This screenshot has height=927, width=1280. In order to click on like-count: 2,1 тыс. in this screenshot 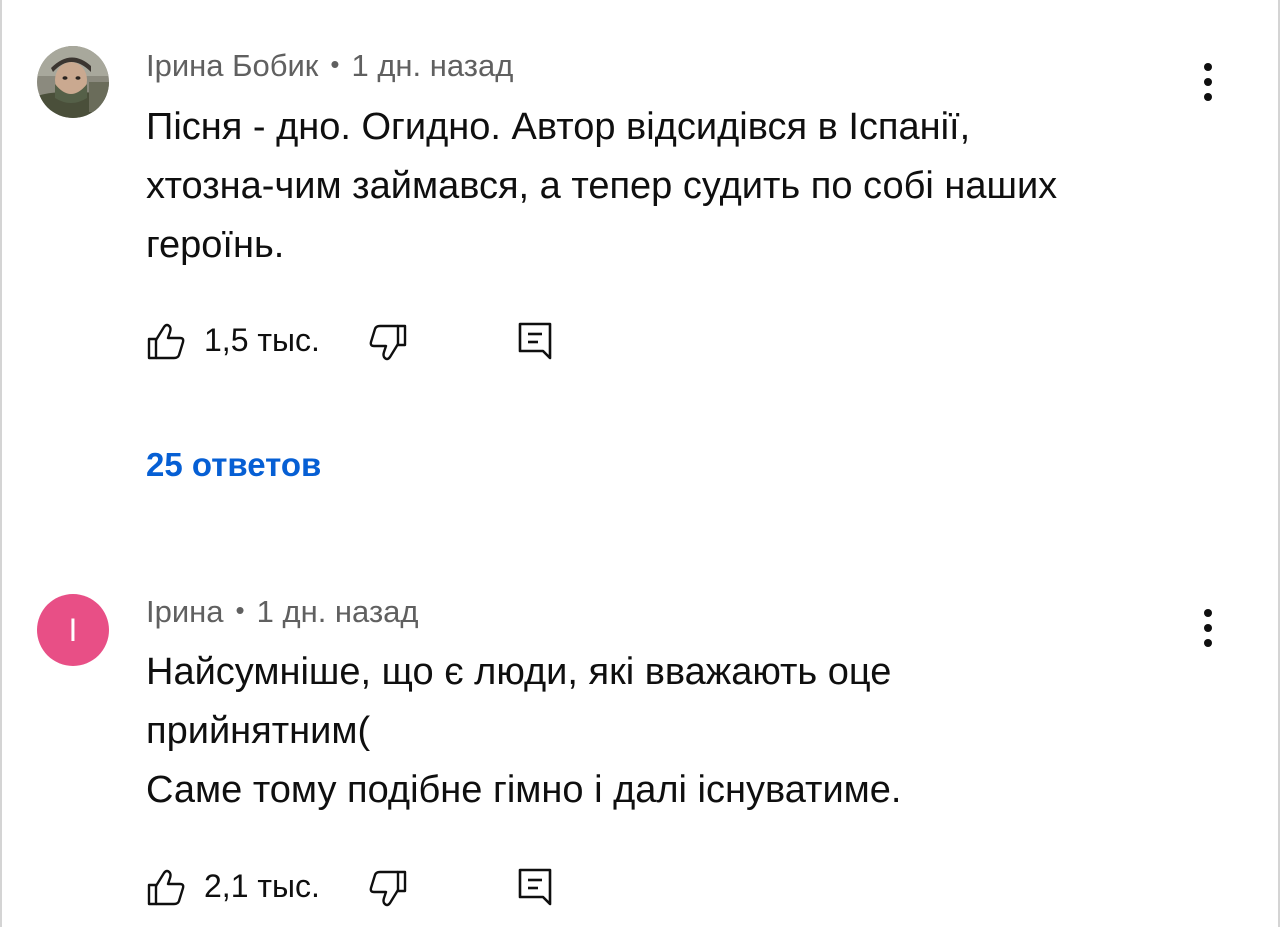, I will do `click(262, 886)`.